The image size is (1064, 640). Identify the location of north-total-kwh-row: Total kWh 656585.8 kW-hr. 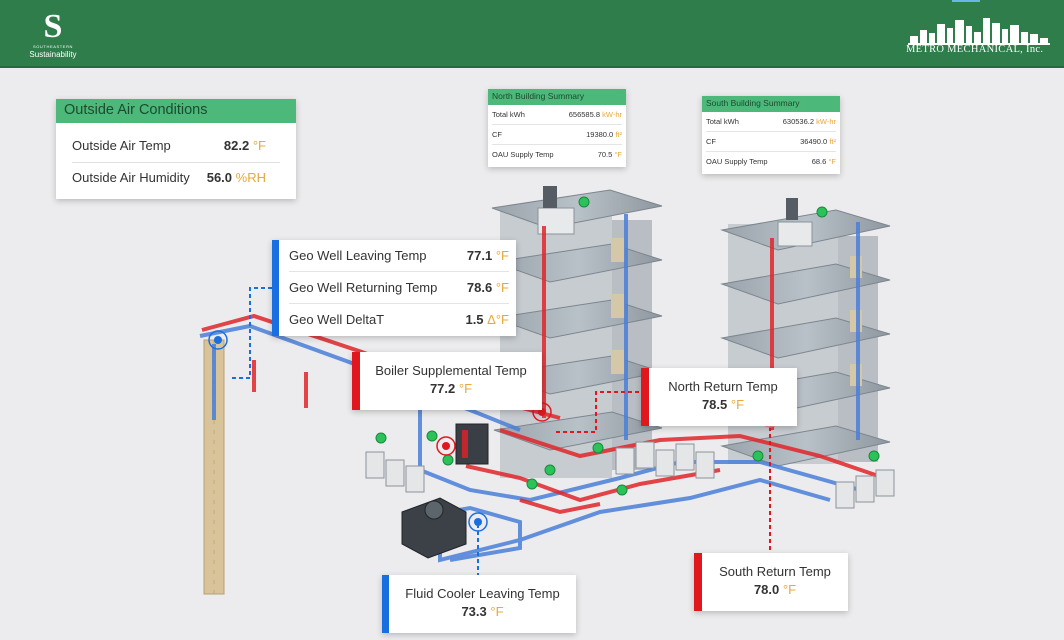
(557, 115).